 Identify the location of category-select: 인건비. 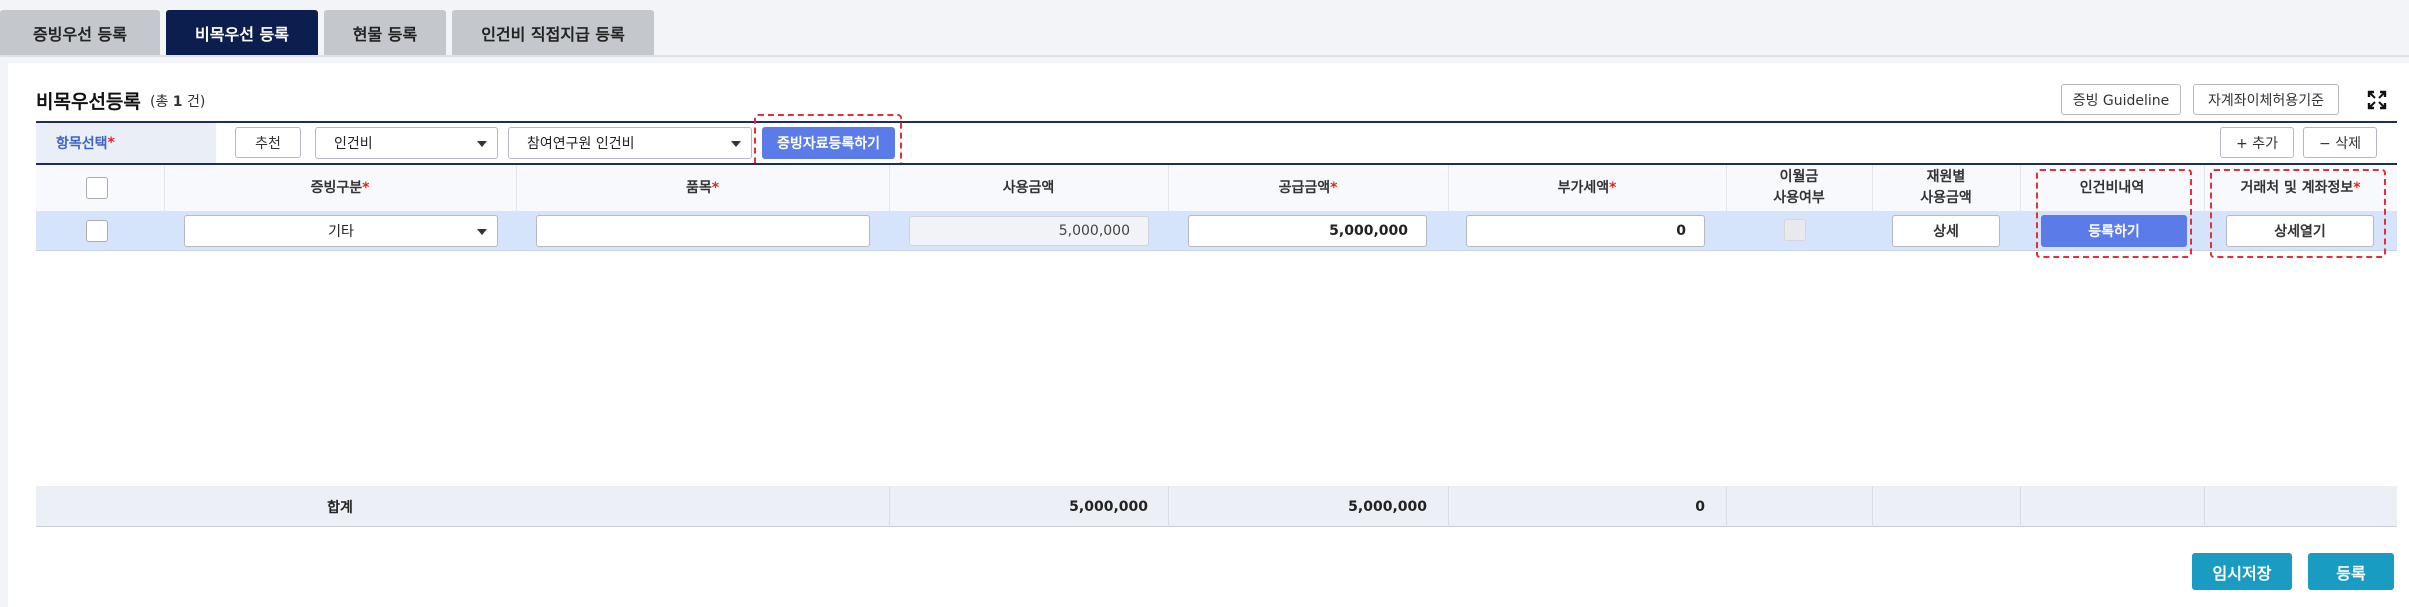
(406, 143).